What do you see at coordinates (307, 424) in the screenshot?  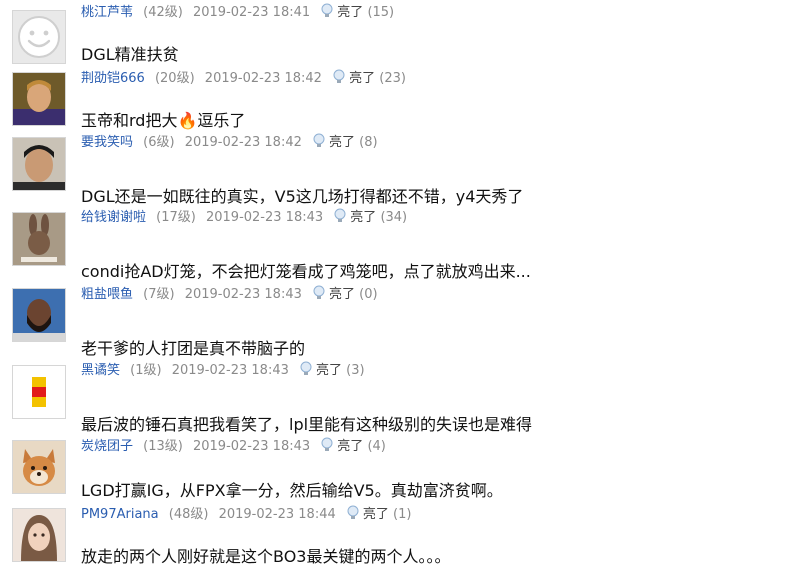 I see `comment-text: 最后波的锤石真把我看笑了，lpl里能有这种级别的失误也是难得` at bounding box center [307, 424].